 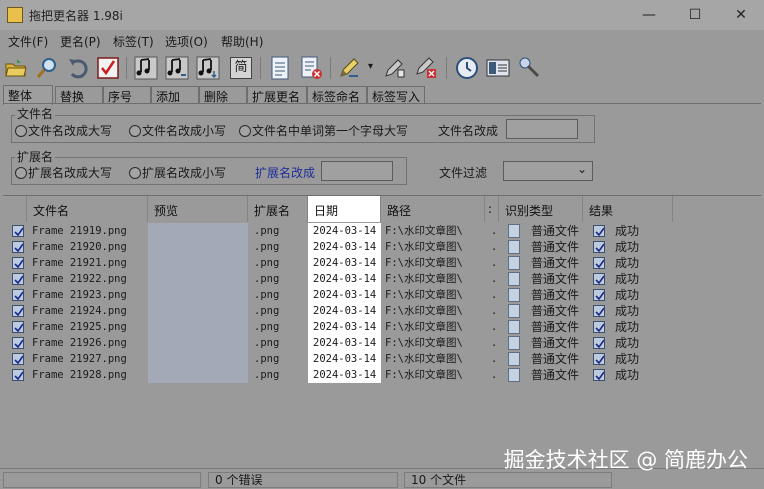 What do you see at coordinates (208, 68) in the screenshot?
I see `music-tag-3-icon` at bounding box center [208, 68].